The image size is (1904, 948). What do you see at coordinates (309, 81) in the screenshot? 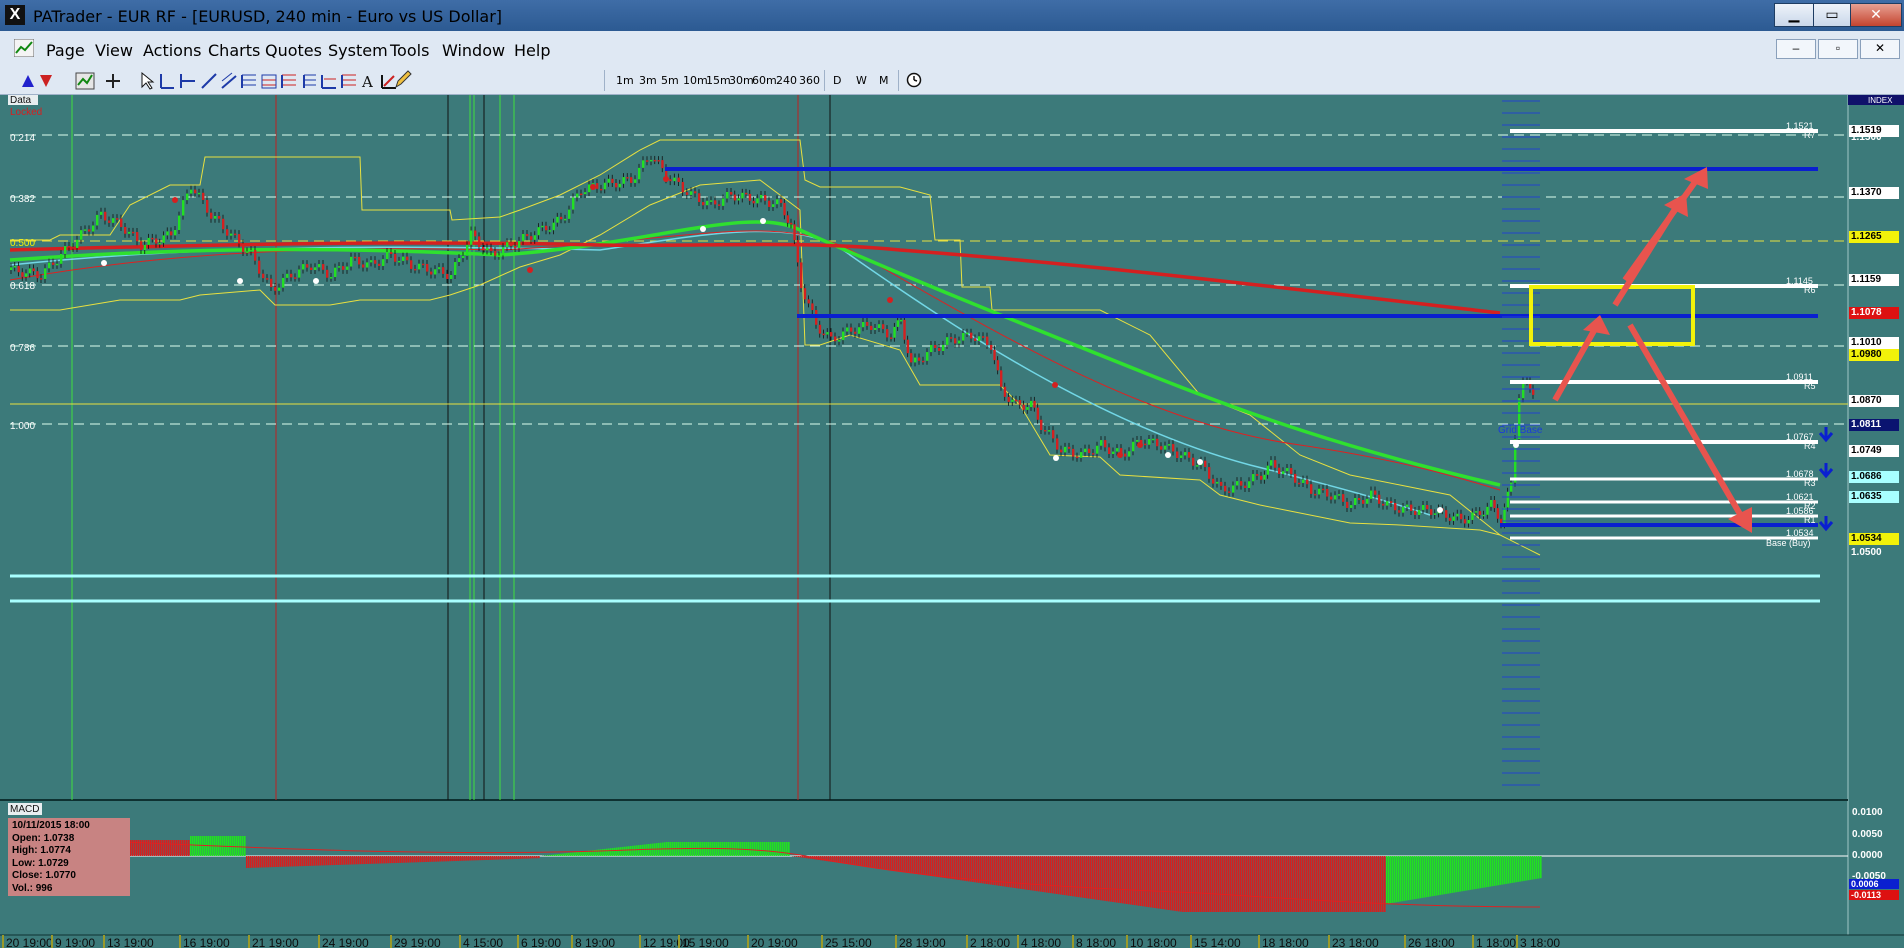
I see `grid-icon` at bounding box center [309, 81].